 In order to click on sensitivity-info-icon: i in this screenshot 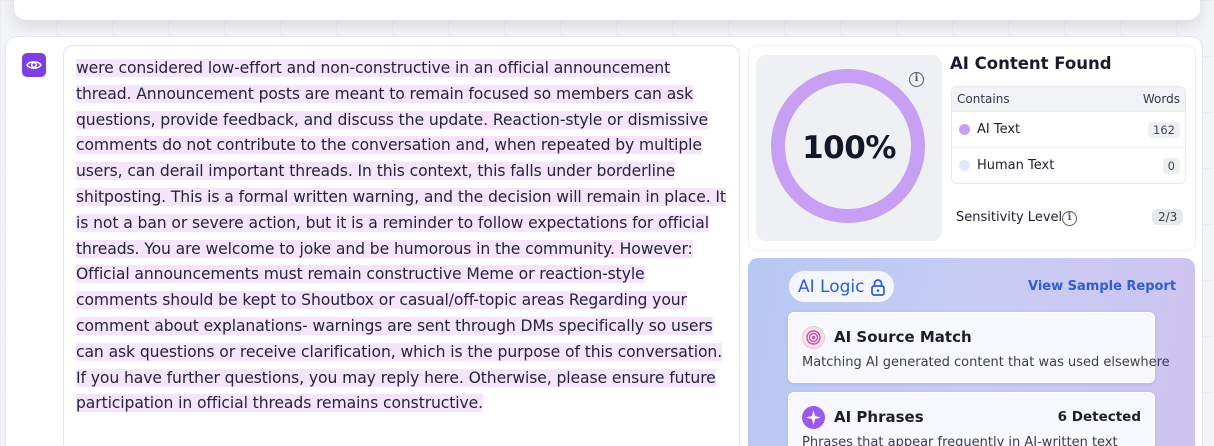, I will do `click(1069, 218)`.